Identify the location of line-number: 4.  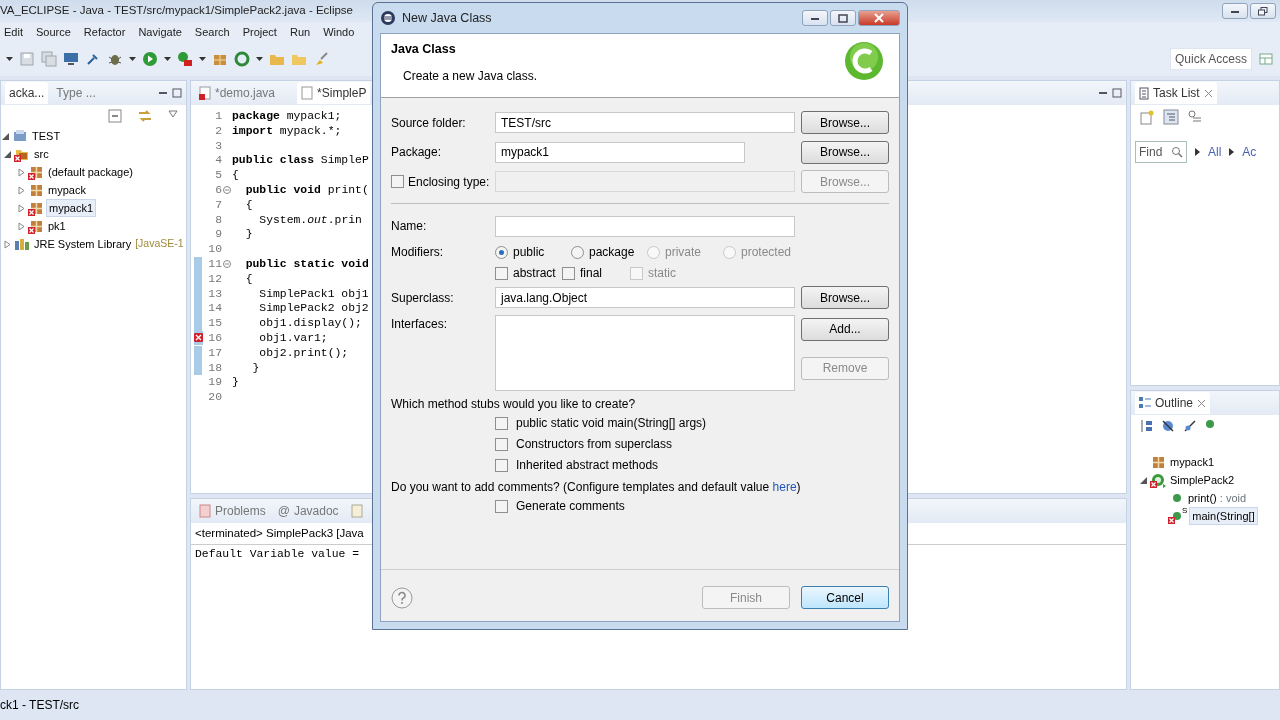
(218, 161).